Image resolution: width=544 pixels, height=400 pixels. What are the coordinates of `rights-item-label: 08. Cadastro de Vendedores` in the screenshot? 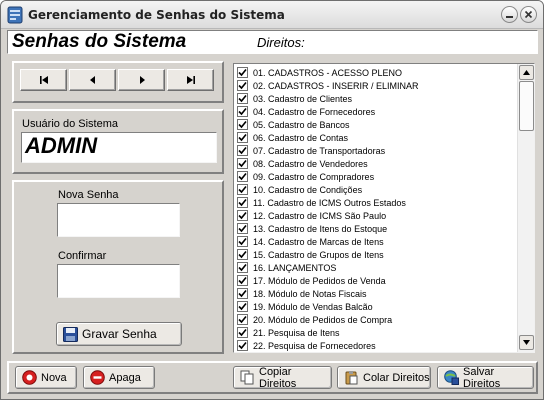 It's located at (310, 163).